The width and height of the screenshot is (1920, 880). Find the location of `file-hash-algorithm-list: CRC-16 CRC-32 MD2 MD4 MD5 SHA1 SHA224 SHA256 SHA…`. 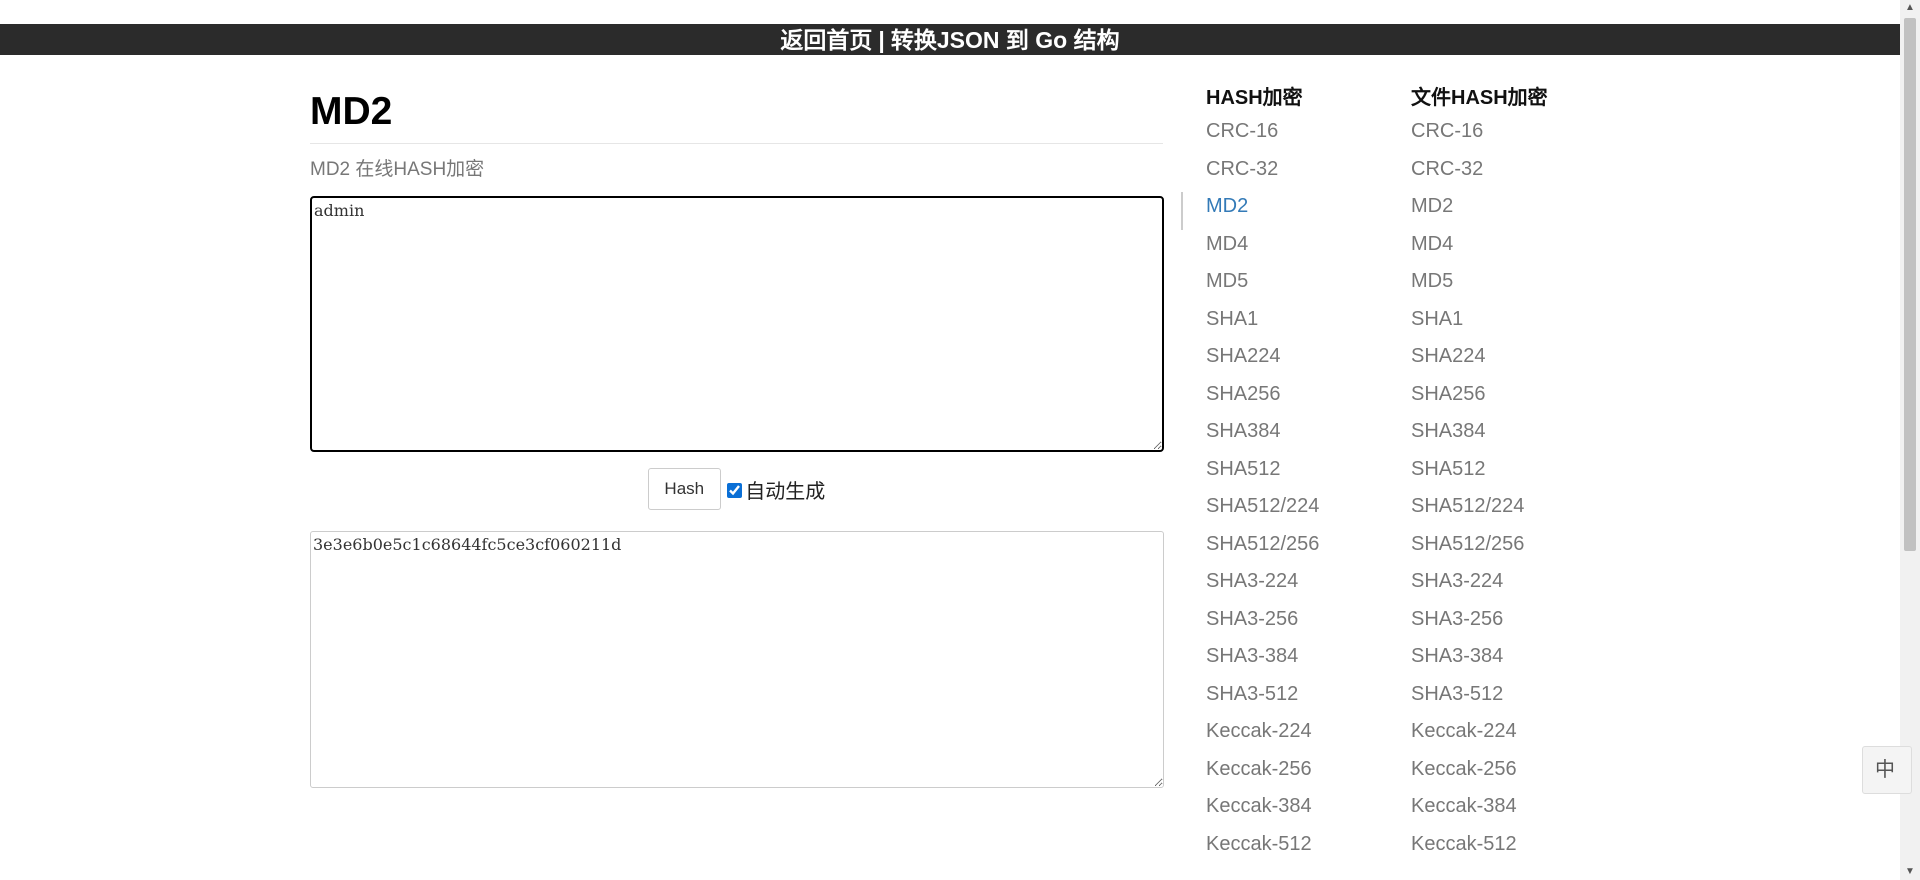

file-hash-algorithm-list: CRC-16 CRC-32 MD2 MD4 MD5 SHA1 SHA224 SHA256 SHA… is located at coordinates (1479, 493).